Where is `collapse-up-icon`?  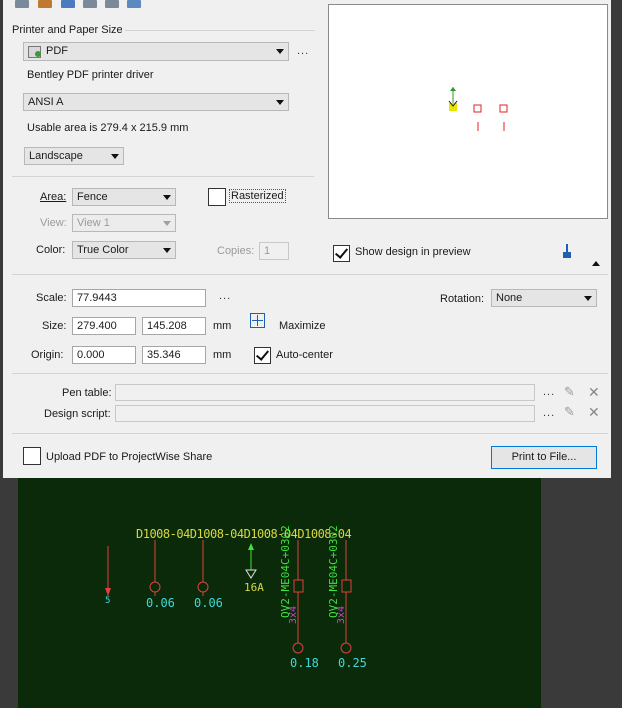 collapse-up-icon is located at coordinates (596, 263).